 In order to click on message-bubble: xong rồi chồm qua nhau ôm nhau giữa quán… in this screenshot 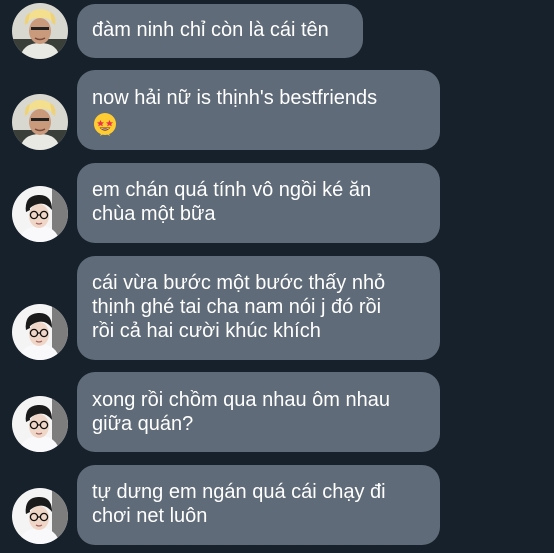, I will do `click(258, 412)`.